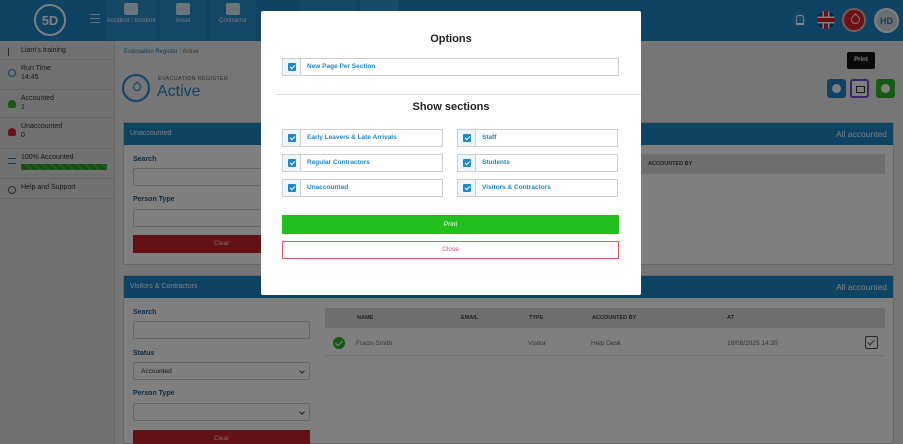  Describe the element at coordinates (537, 163) in the screenshot. I see `students-checkbox: Students` at that location.